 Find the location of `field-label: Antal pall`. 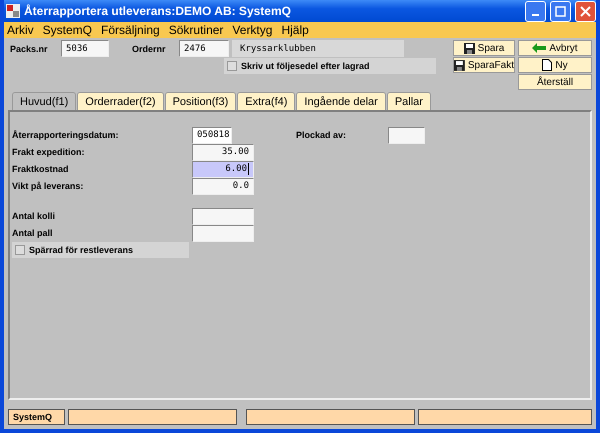

field-label: Antal pall is located at coordinates (33, 233).